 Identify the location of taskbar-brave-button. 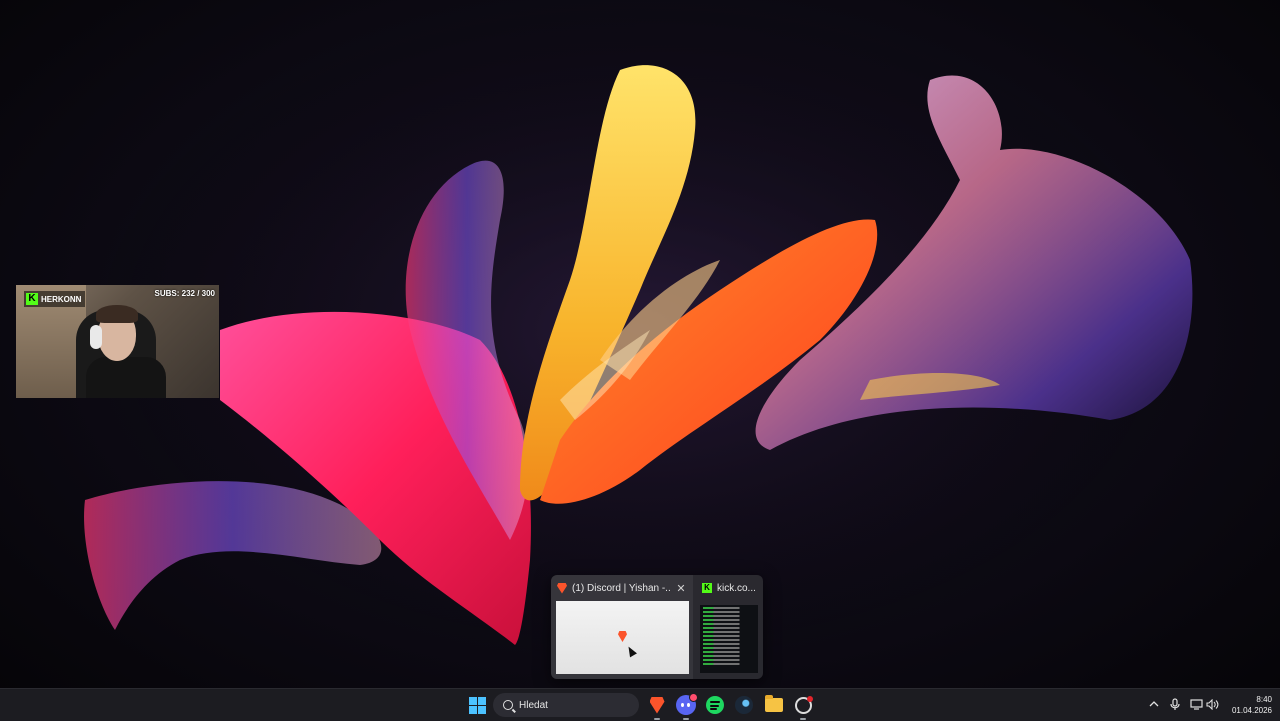
(657, 707).